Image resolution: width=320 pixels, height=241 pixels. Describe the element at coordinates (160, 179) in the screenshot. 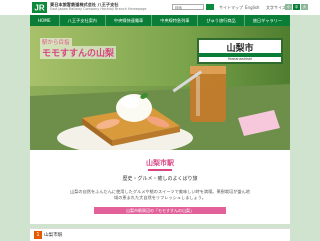

I see `station-tagline: 歴史・グルメ・癒しのよくばり旅` at that location.